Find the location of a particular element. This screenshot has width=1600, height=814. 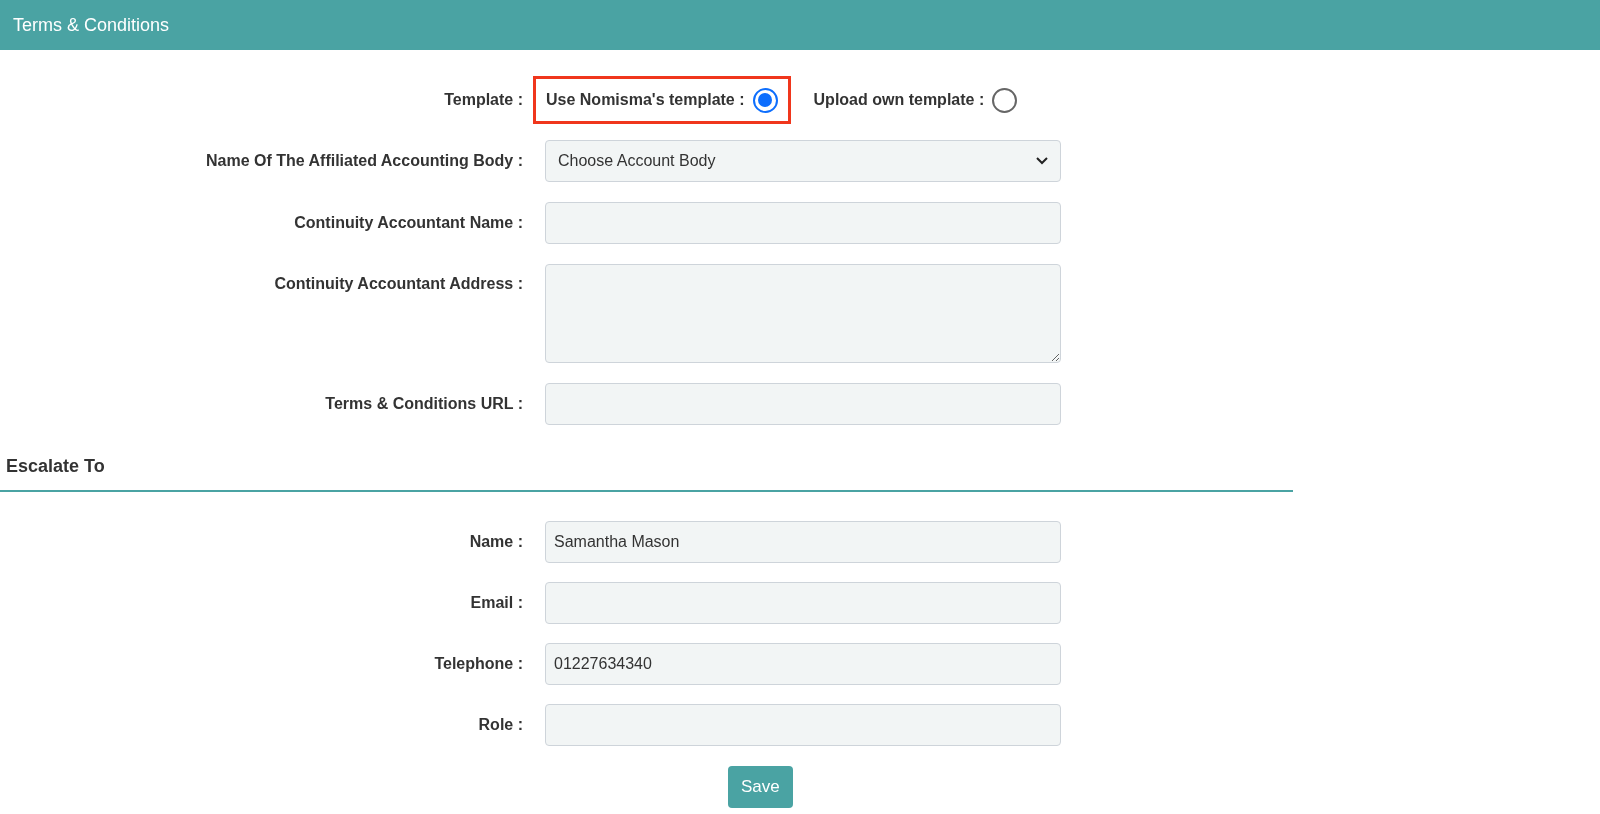

option-label: Use Nomisma's template : is located at coordinates (645, 100).